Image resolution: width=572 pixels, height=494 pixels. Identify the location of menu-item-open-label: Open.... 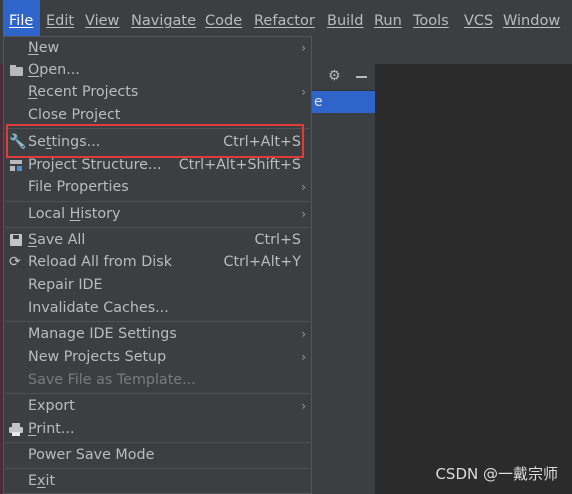
(54, 70).